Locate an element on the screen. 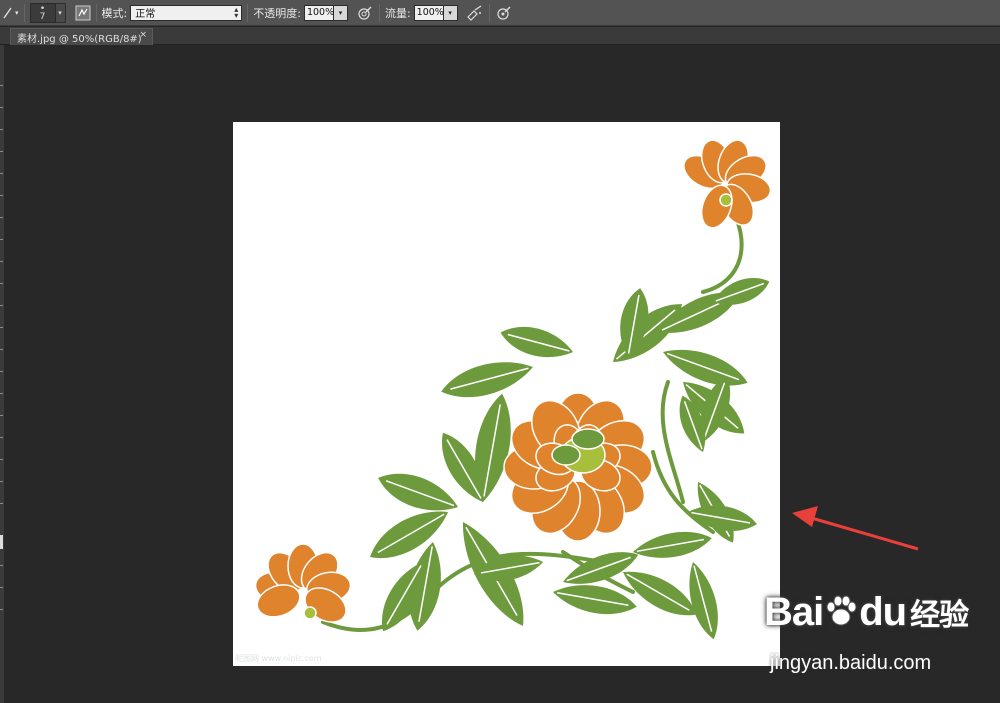  document-tab: 素材.jpg @ 50%(RGB/8#) × is located at coordinates (81, 36).